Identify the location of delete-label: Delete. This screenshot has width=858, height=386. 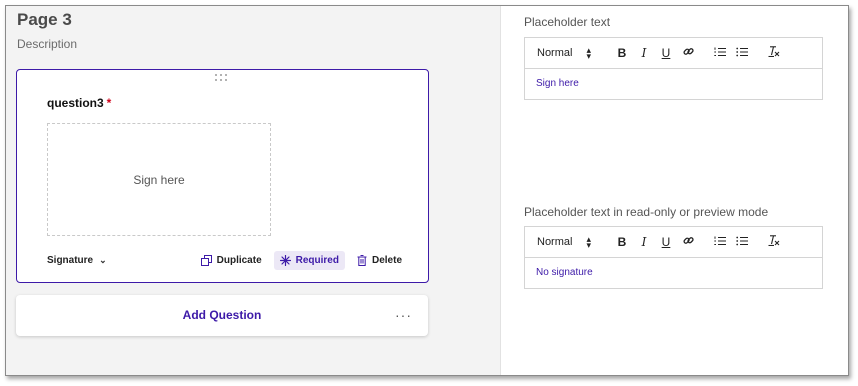
(386, 260).